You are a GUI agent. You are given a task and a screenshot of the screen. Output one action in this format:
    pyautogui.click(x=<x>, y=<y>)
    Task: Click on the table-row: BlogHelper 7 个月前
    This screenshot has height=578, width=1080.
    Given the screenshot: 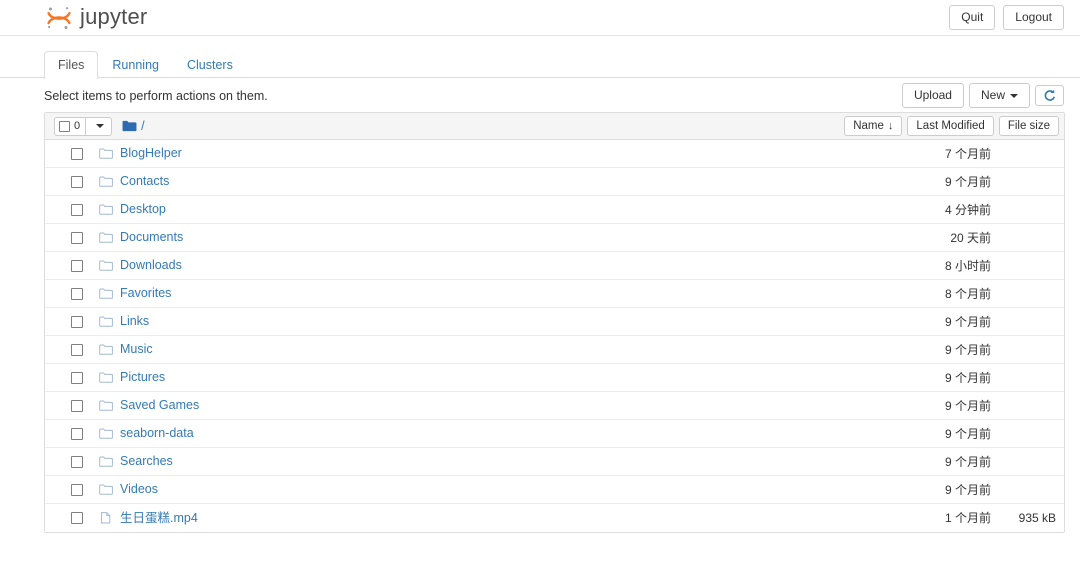 What is the action you would take?
    pyautogui.click(x=554, y=154)
    